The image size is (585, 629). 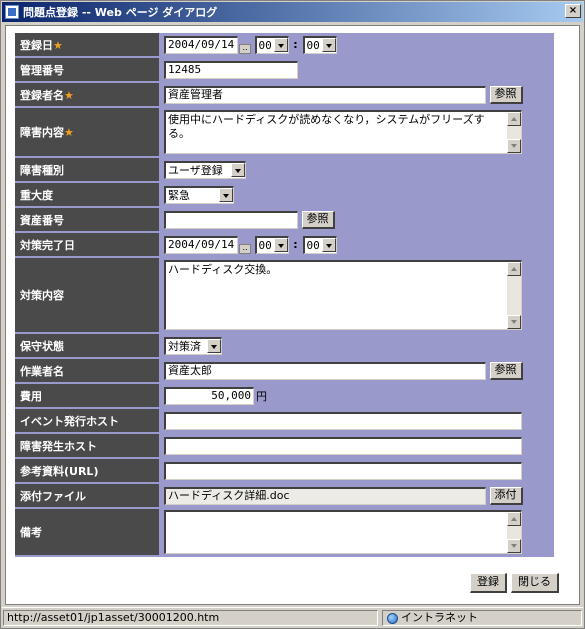 I want to click on dialog-buttons: 登録 閉じる, so click(x=512, y=583).